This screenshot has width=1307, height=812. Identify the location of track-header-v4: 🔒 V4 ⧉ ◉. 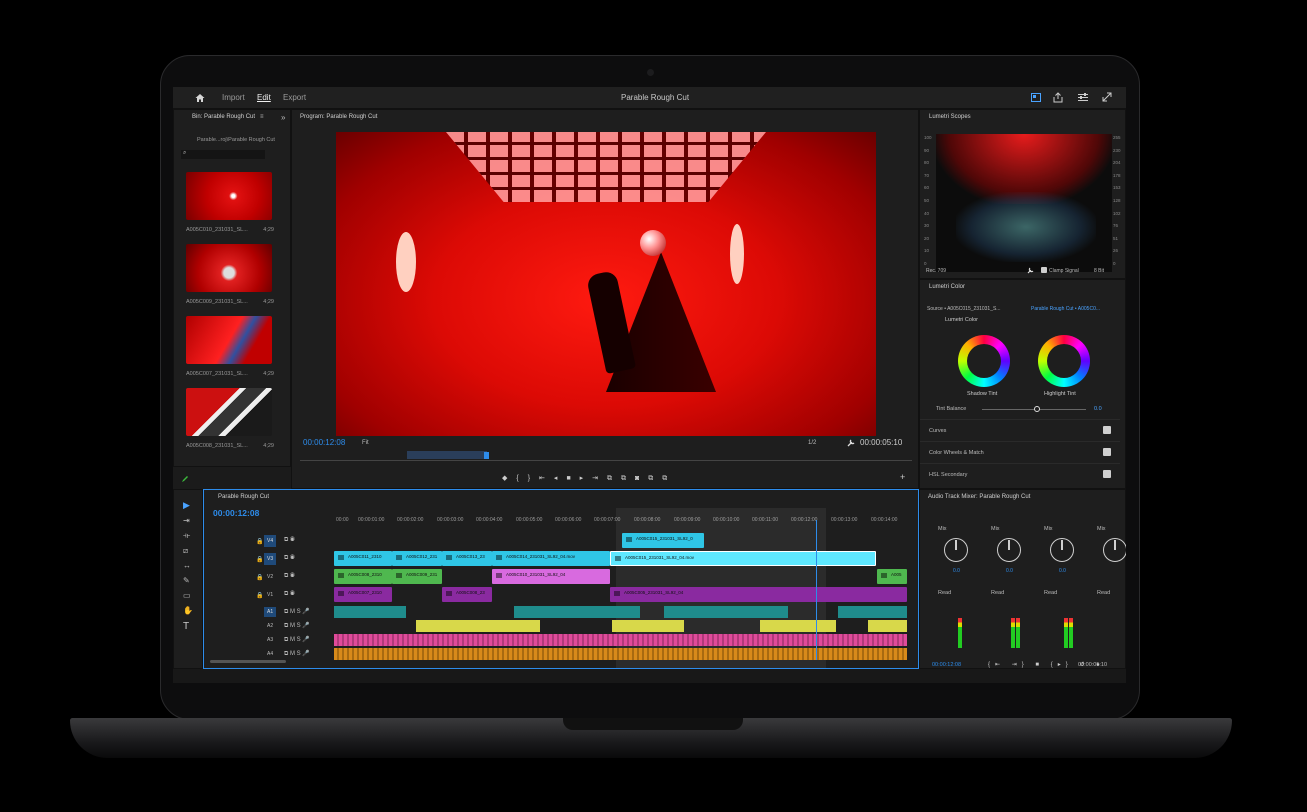
(279, 541).